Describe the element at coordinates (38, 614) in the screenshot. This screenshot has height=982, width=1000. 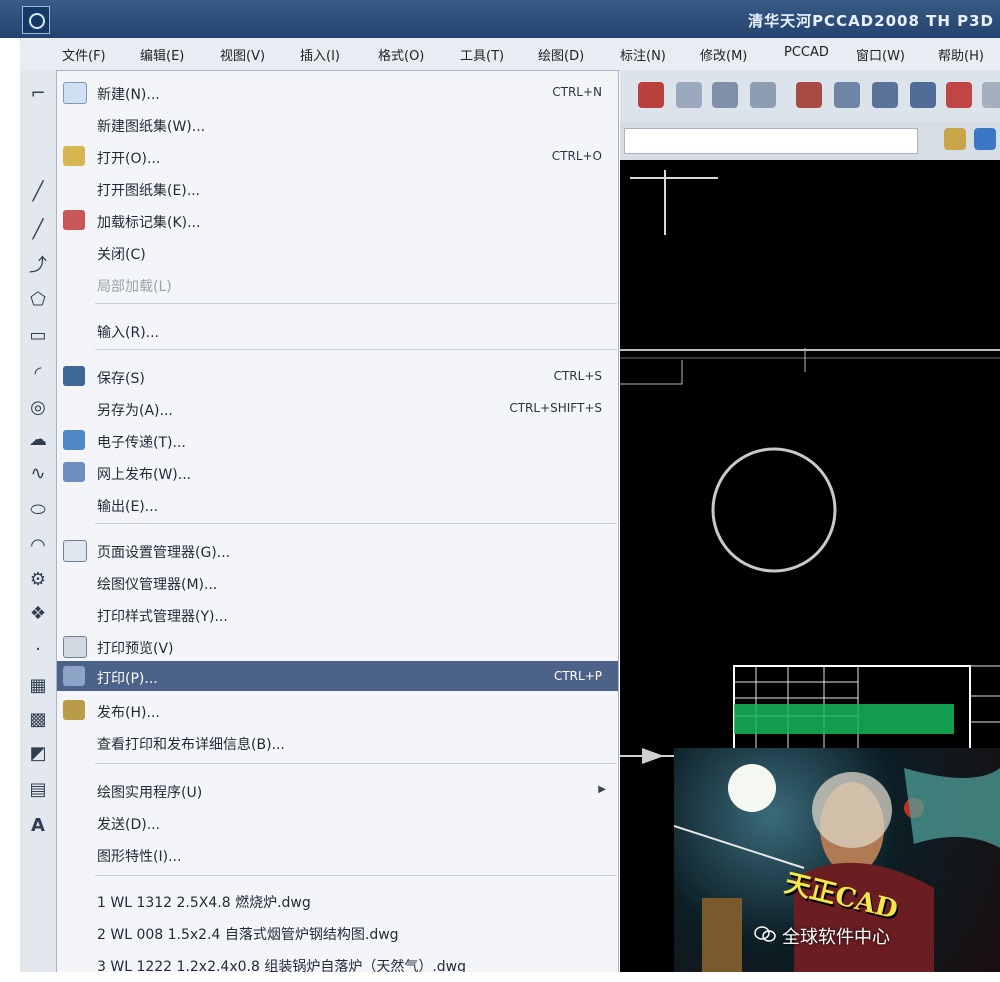
I see `make-block-icon: ❖` at that location.